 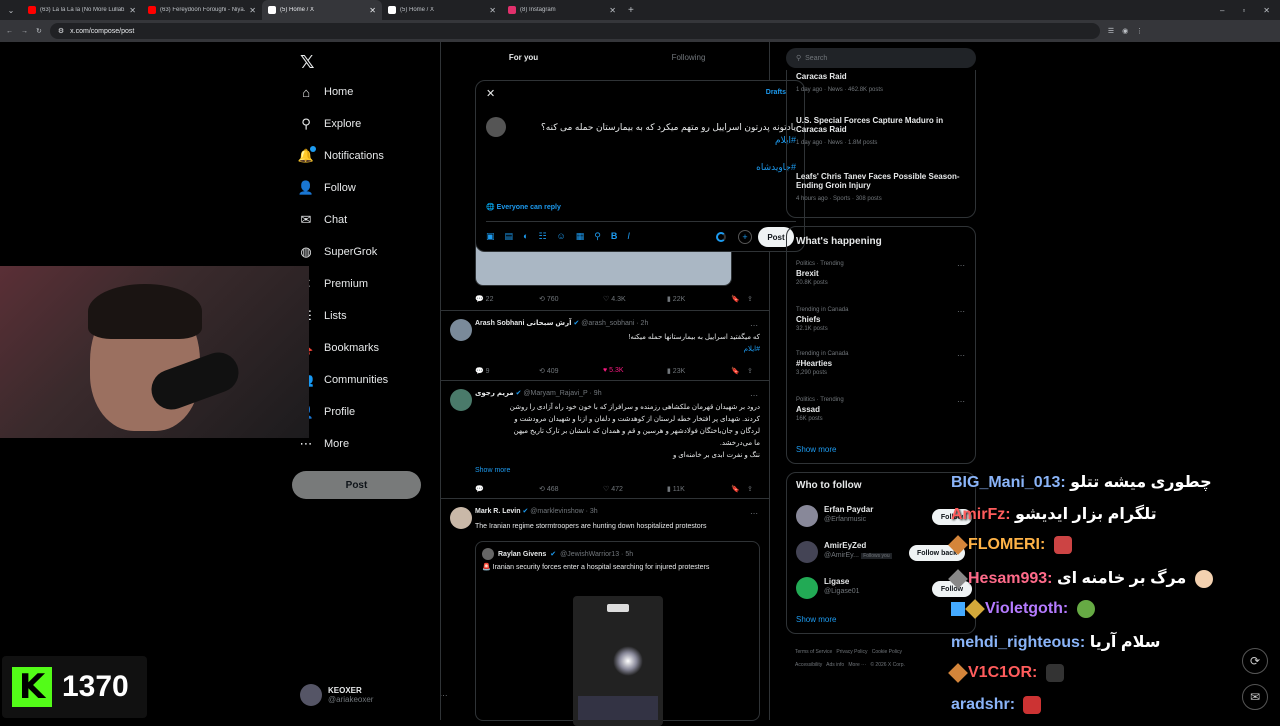 What do you see at coordinates (442, 10) in the screenshot?
I see `browser-tab: (5) Home / X ✕` at bounding box center [442, 10].